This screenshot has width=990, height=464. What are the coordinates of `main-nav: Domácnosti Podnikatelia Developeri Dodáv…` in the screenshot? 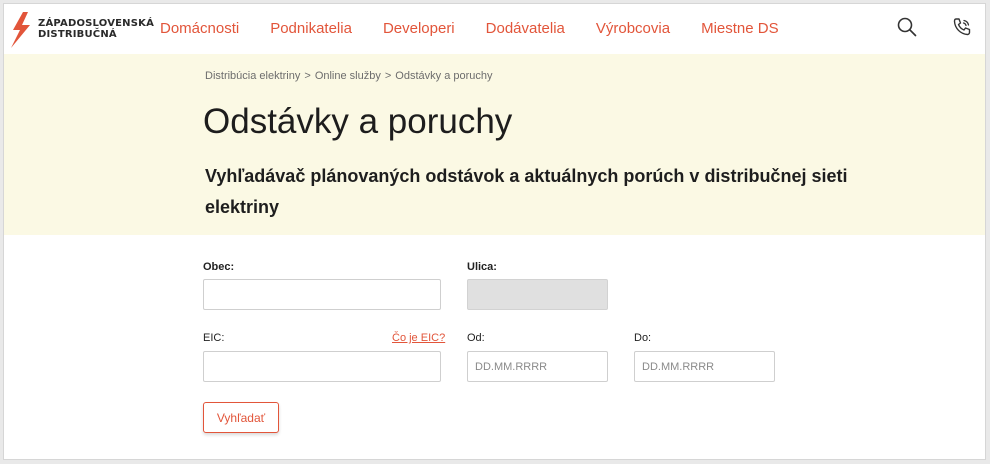 It's located at (485, 28).